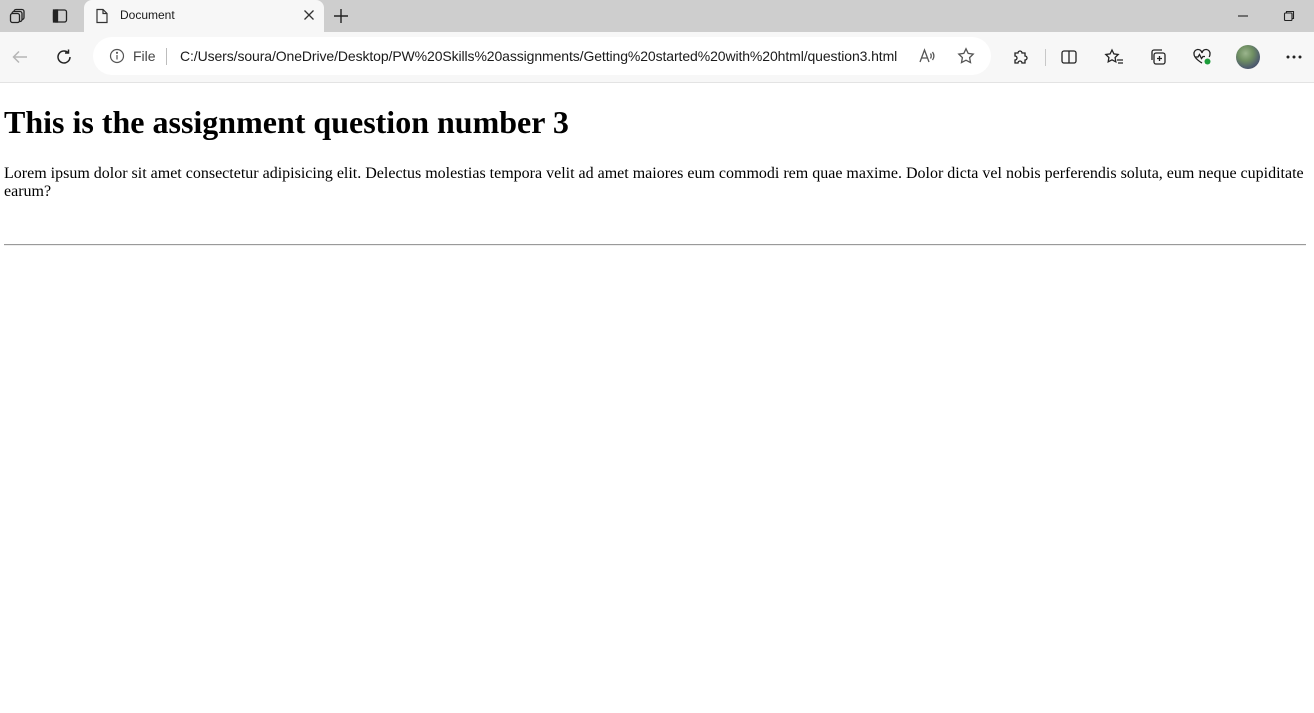  I want to click on plus-icon, so click(341, 16).